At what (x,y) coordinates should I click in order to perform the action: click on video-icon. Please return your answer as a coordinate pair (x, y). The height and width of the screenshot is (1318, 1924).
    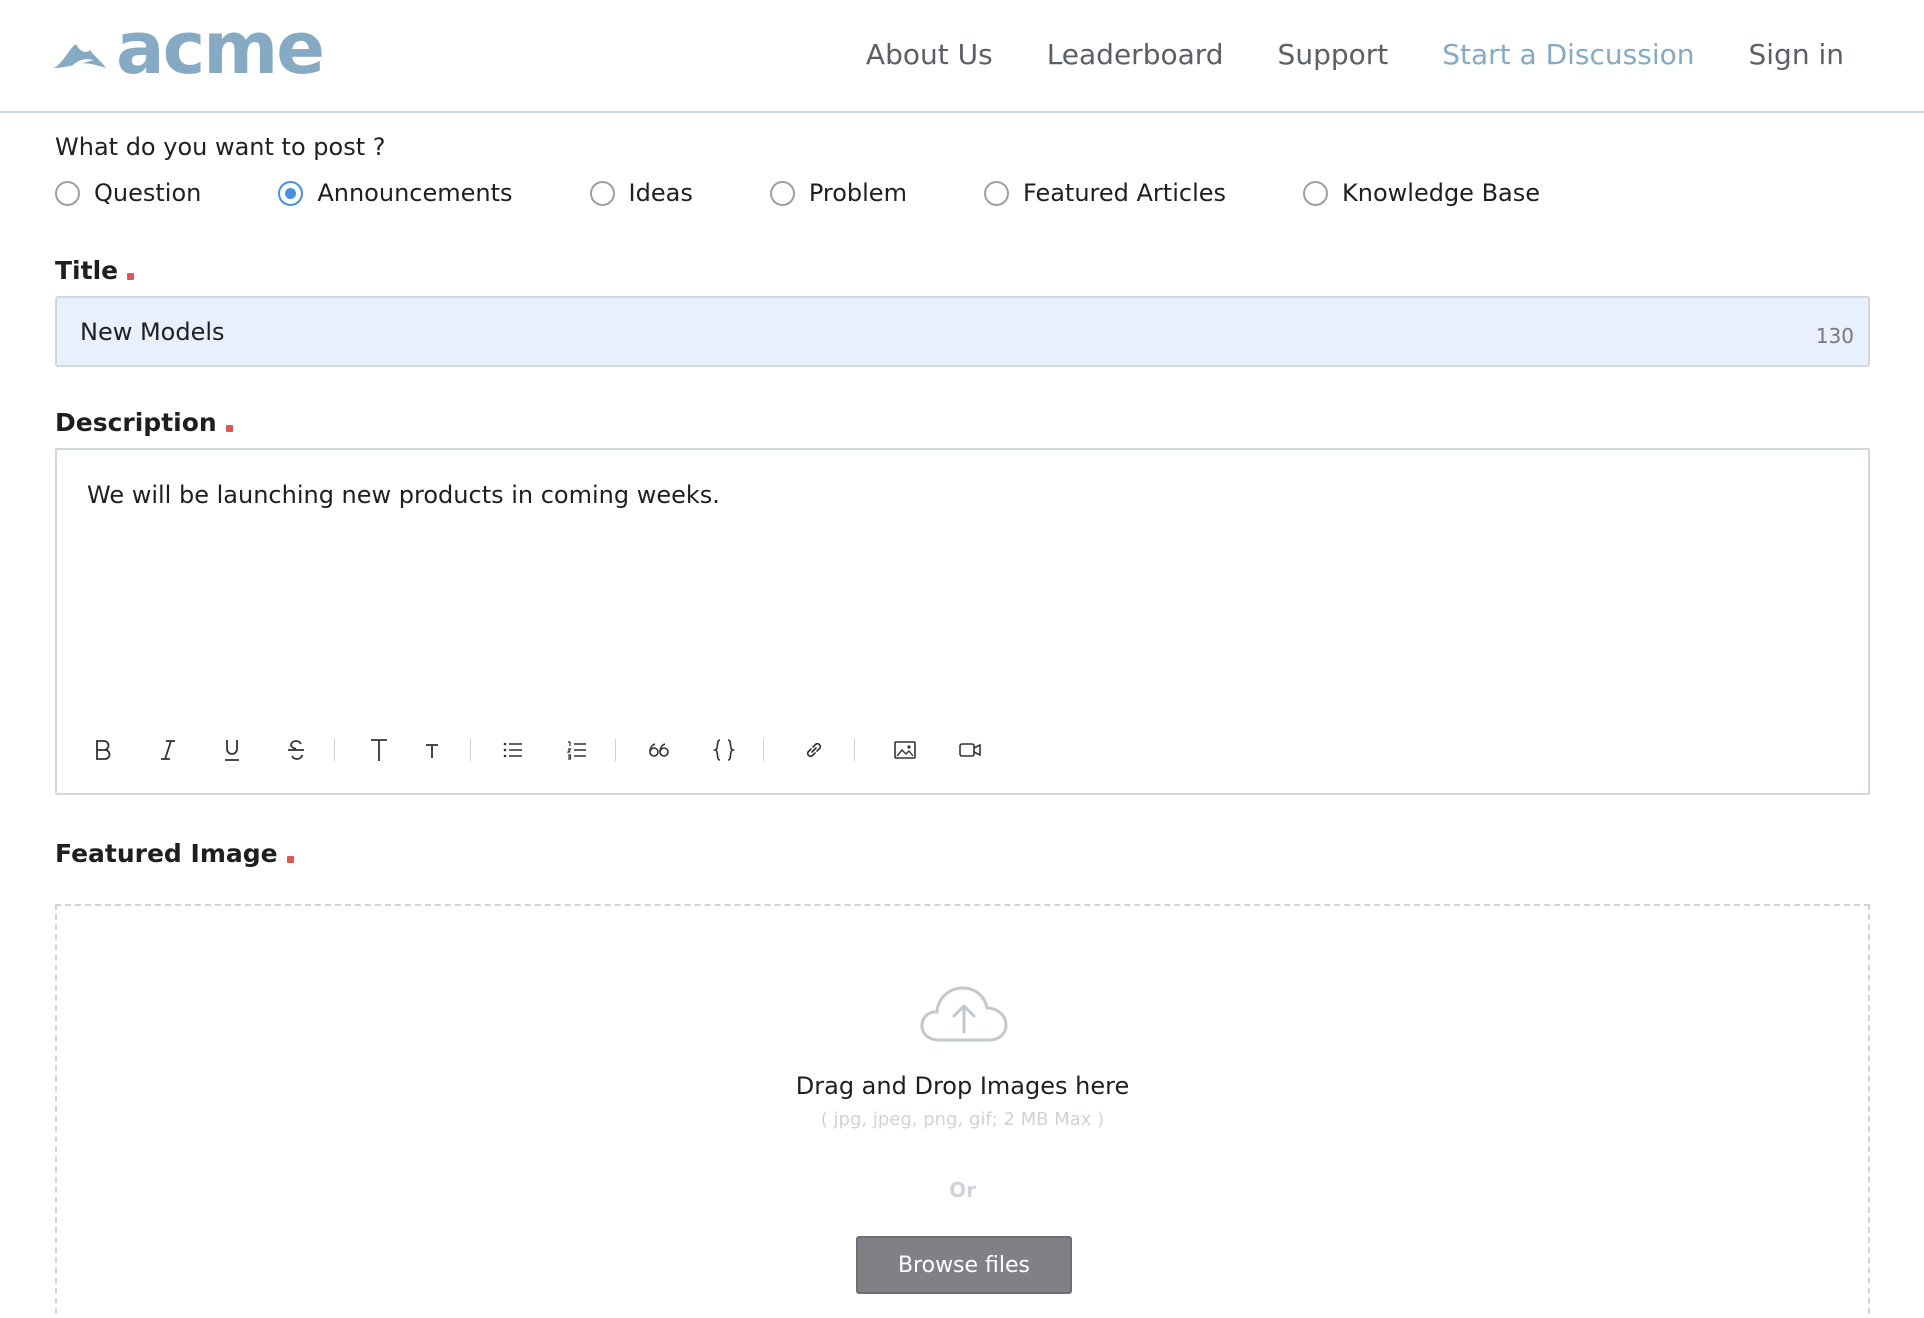
    Looking at the image, I should click on (970, 750).